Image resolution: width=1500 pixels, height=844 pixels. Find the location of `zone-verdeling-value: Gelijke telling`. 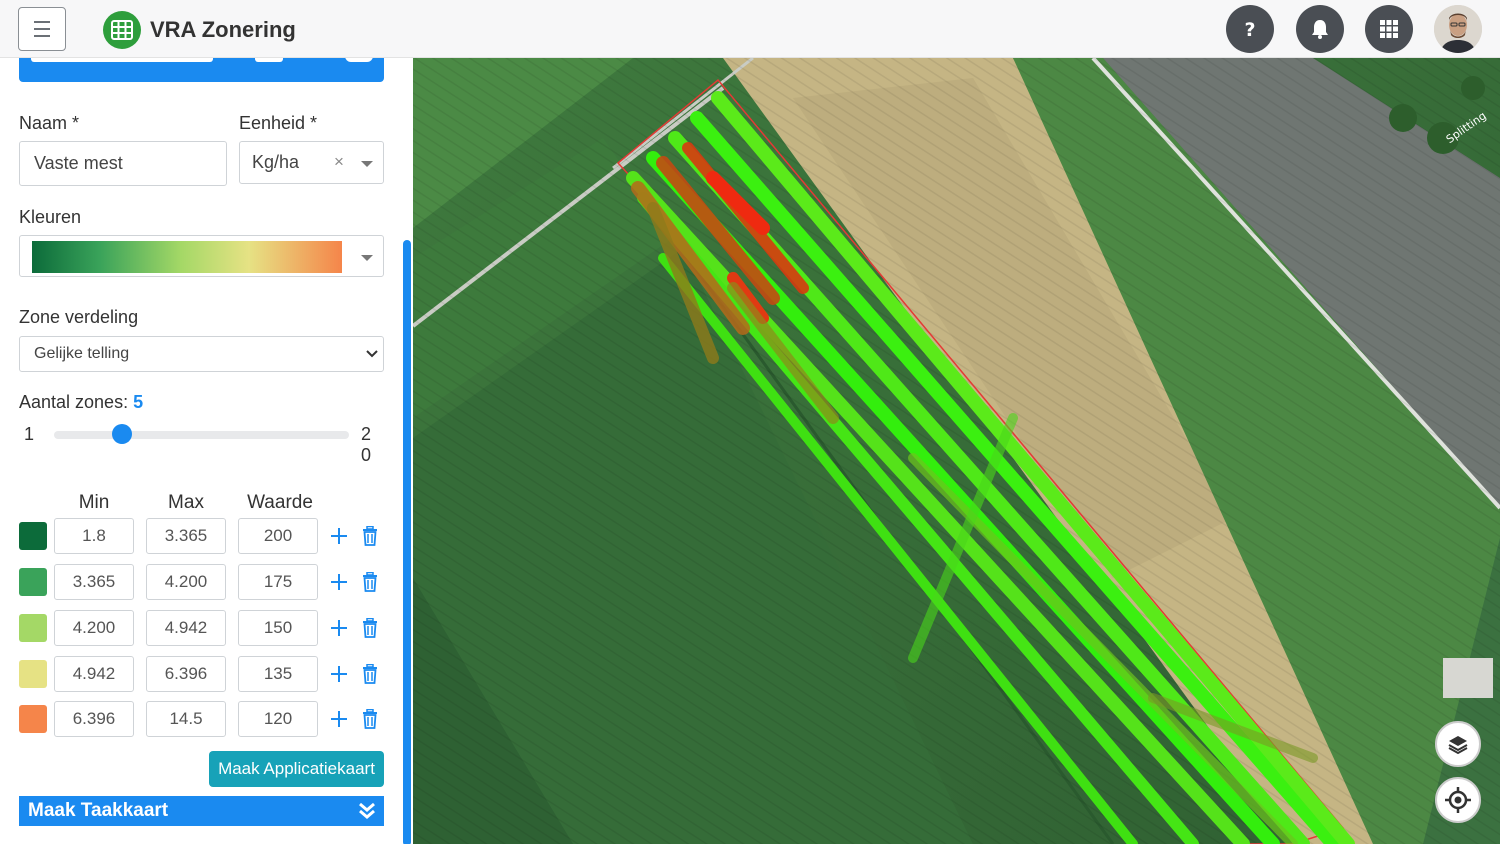

zone-verdeling-value: Gelijke telling is located at coordinates (82, 353).